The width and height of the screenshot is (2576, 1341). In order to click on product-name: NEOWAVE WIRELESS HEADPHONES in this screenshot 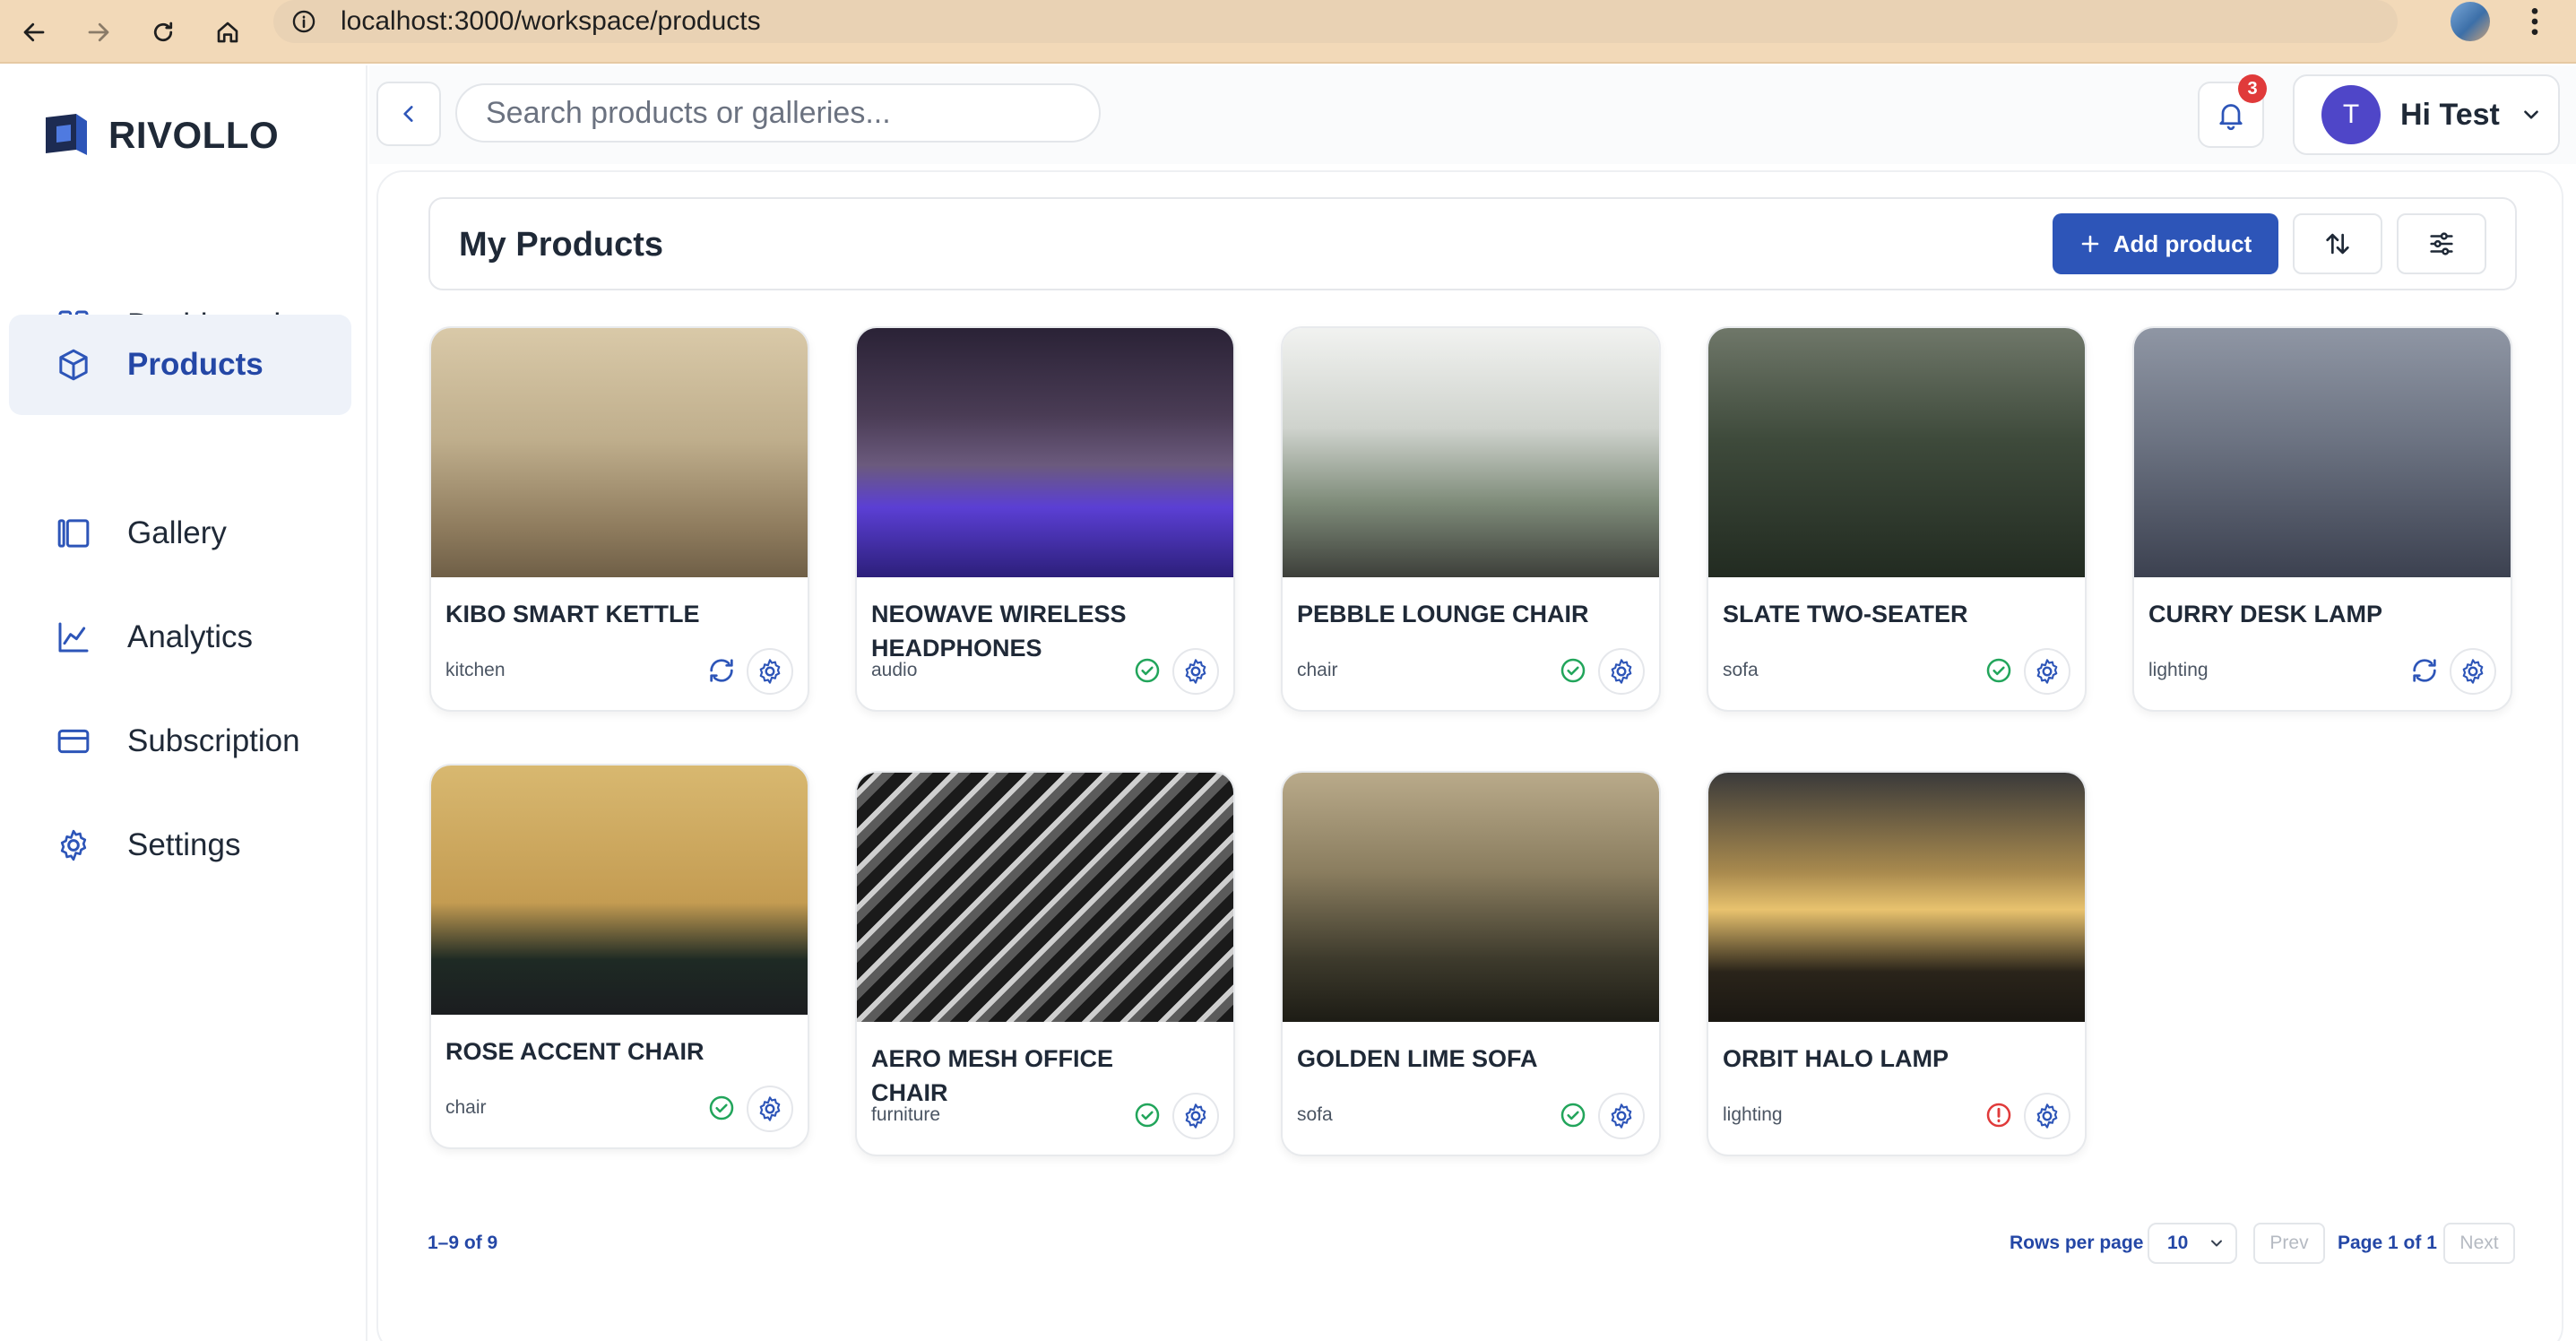, I will do `click(999, 631)`.